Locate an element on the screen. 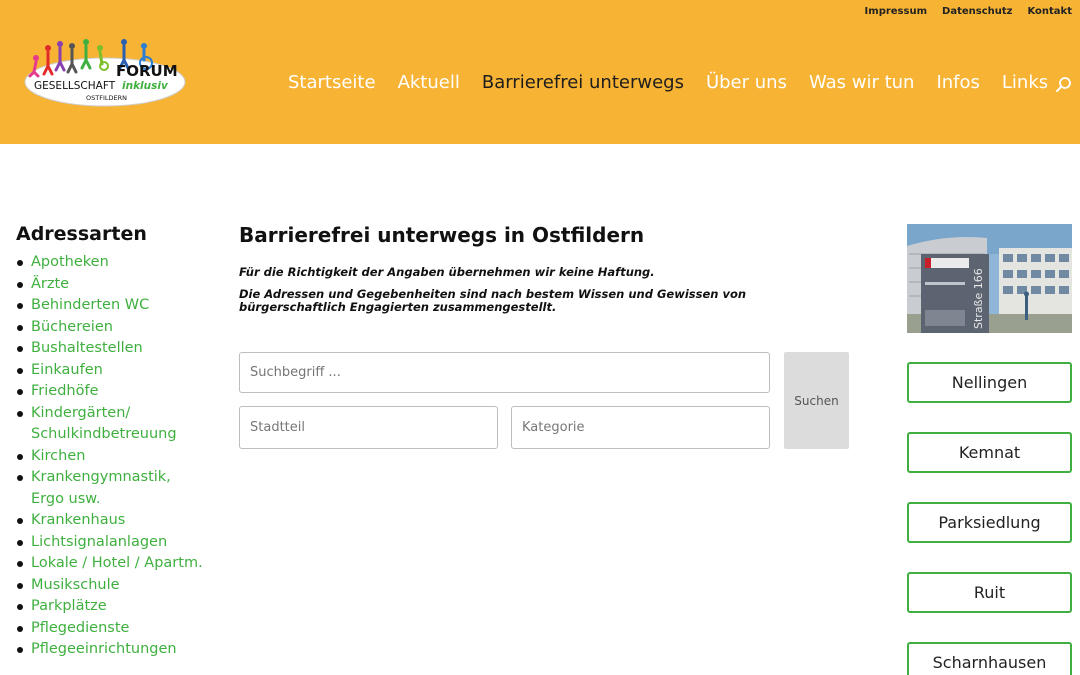 This screenshot has height=675, width=1080. district-button-ruit: Ruit is located at coordinates (989, 592).